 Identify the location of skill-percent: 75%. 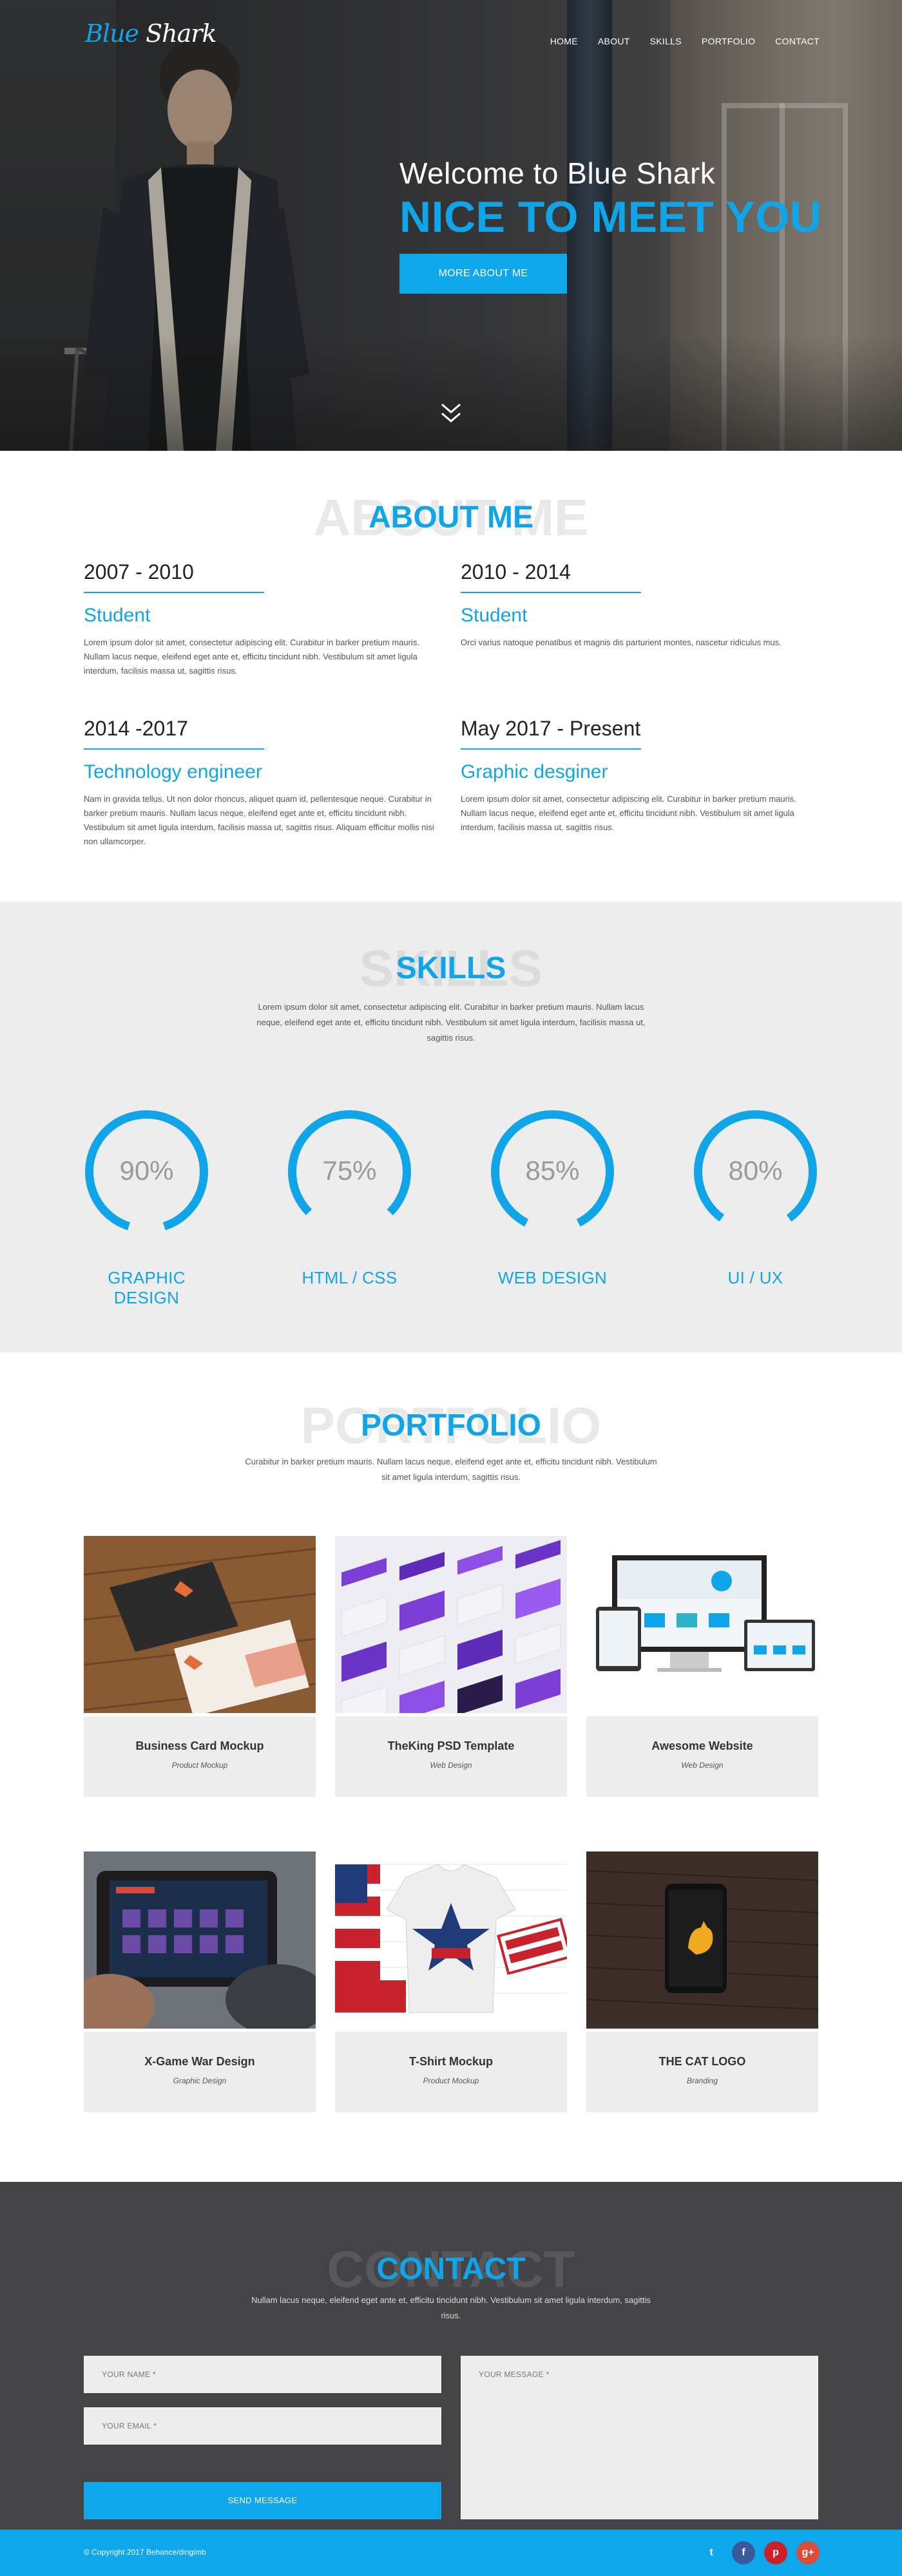
(349, 1170).